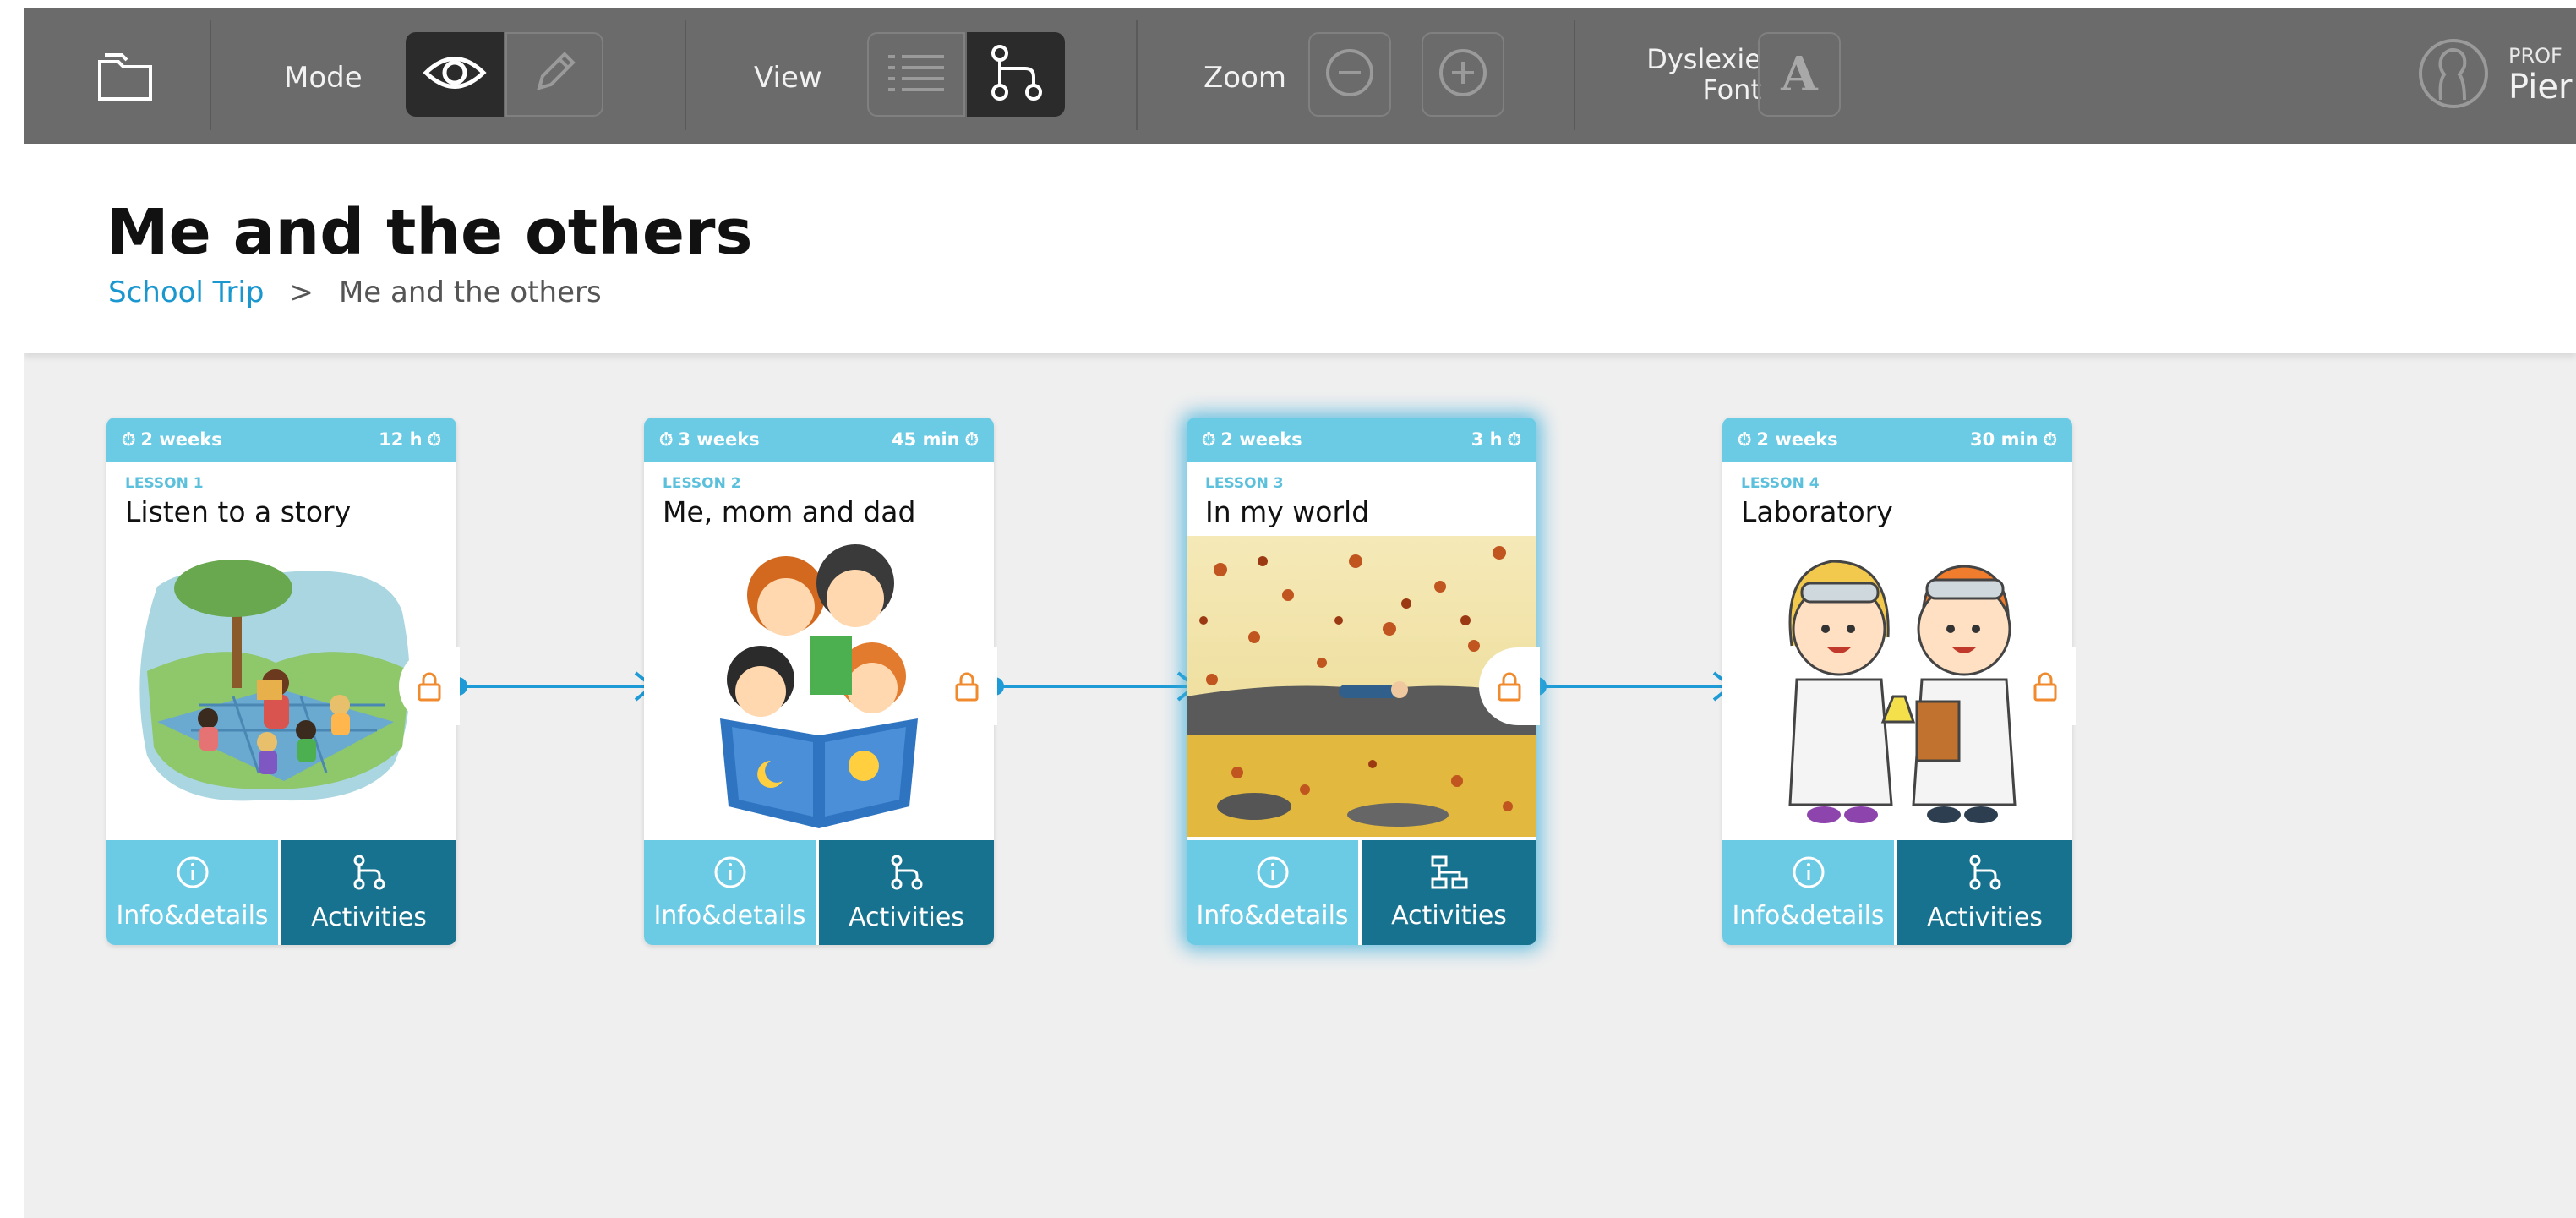  I want to click on card-header: ⏱ 2 weeks 3 h ⏱, so click(1361, 440).